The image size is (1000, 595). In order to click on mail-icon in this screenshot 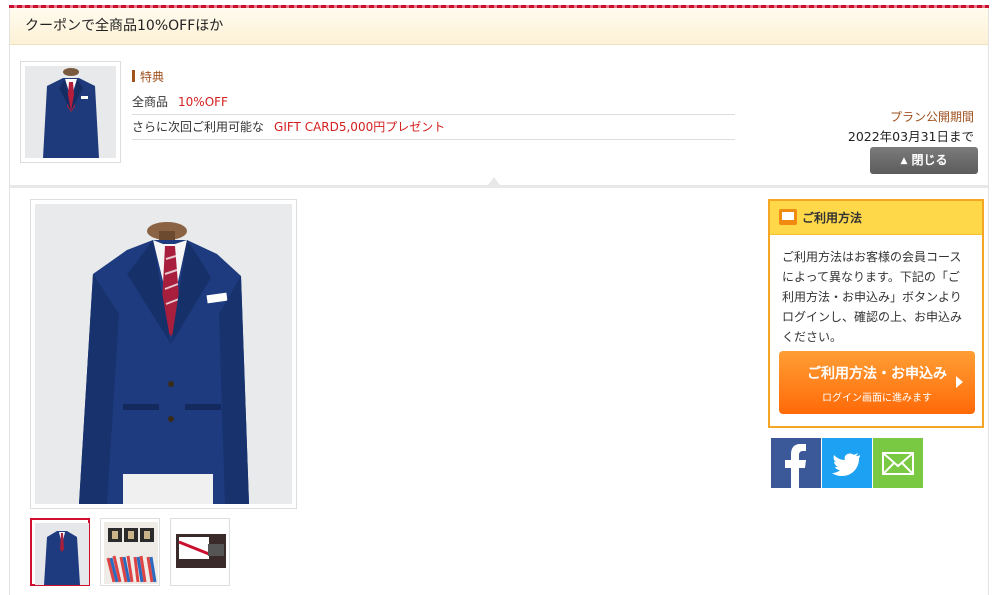, I will do `click(898, 463)`.